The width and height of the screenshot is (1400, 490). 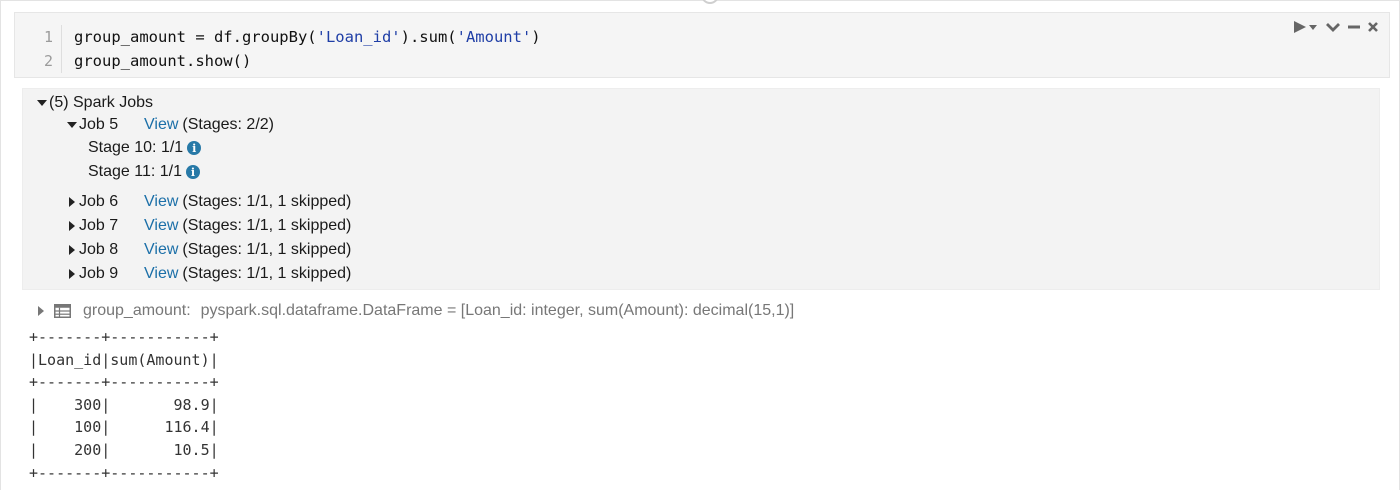 What do you see at coordinates (358, 37) in the screenshot?
I see `code-string-token: 'Loan_id'` at bounding box center [358, 37].